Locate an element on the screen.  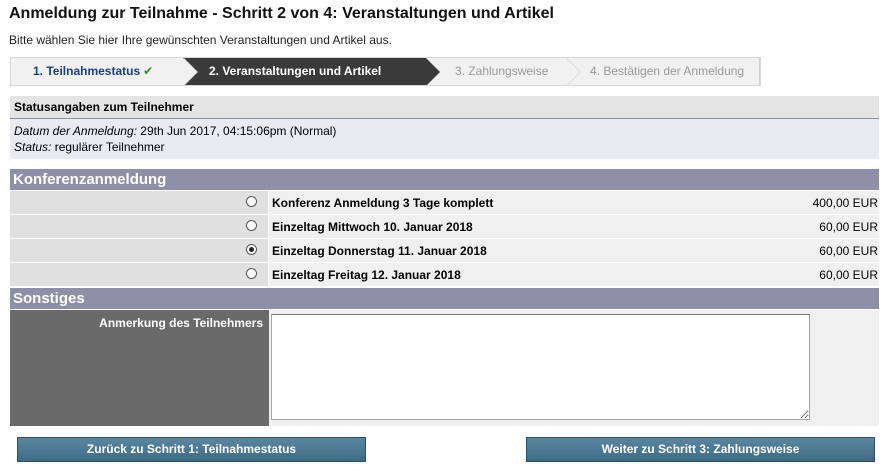
registration-date-label: Datum der Anmeldung: is located at coordinates (75, 131).